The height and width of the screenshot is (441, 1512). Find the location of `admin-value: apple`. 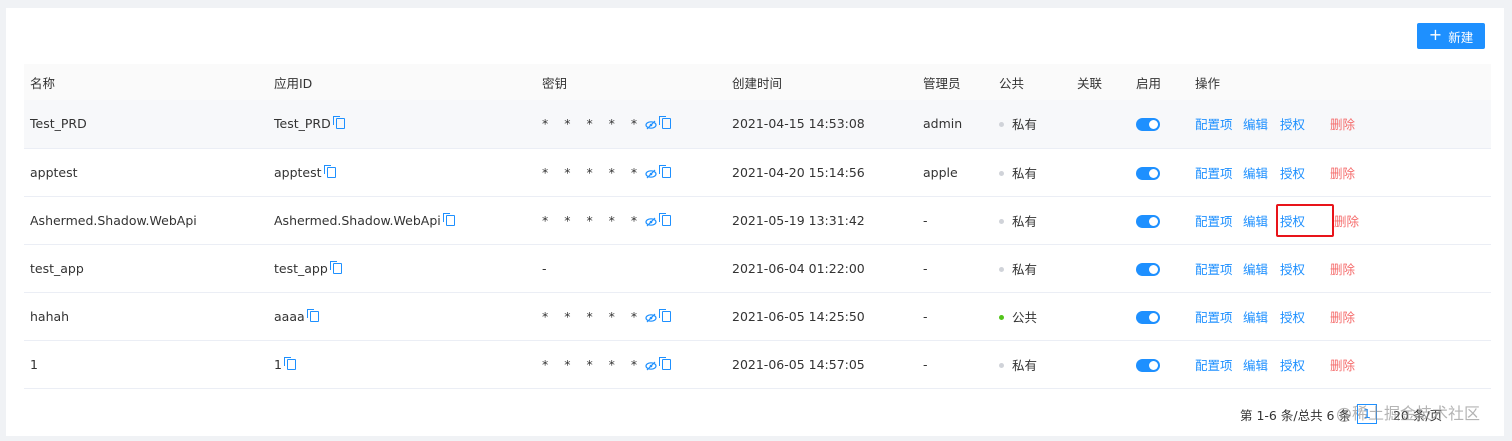

admin-value: apple is located at coordinates (940, 172).